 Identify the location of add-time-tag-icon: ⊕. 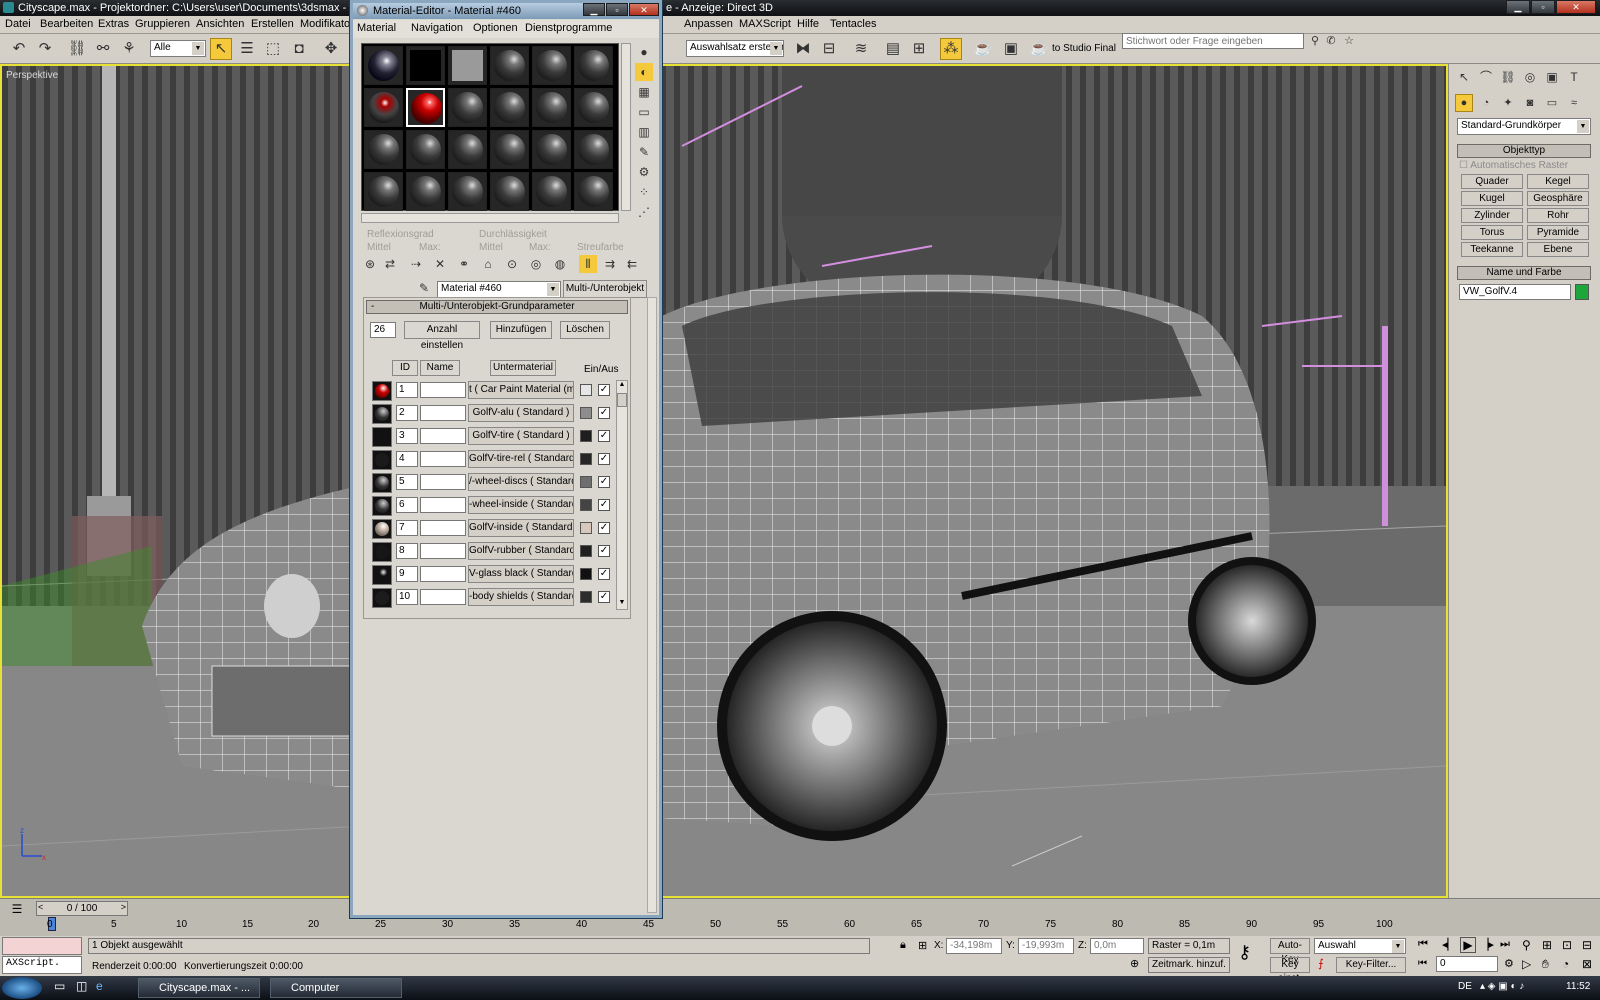
(1134, 963).